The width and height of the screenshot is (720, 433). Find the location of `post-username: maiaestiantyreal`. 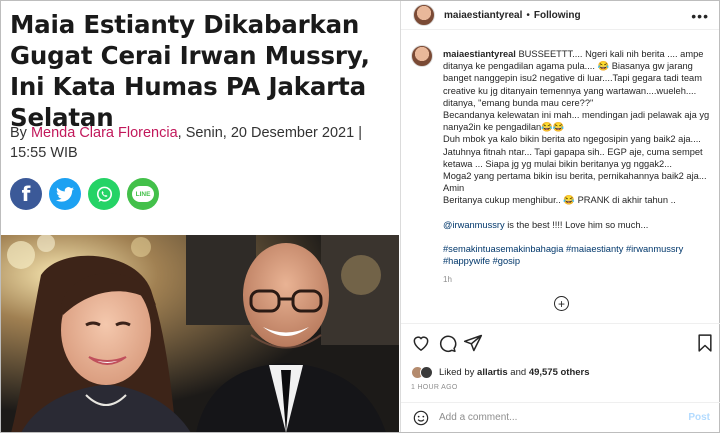

post-username: maiaestiantyreal is located at coordinates (483, 15).